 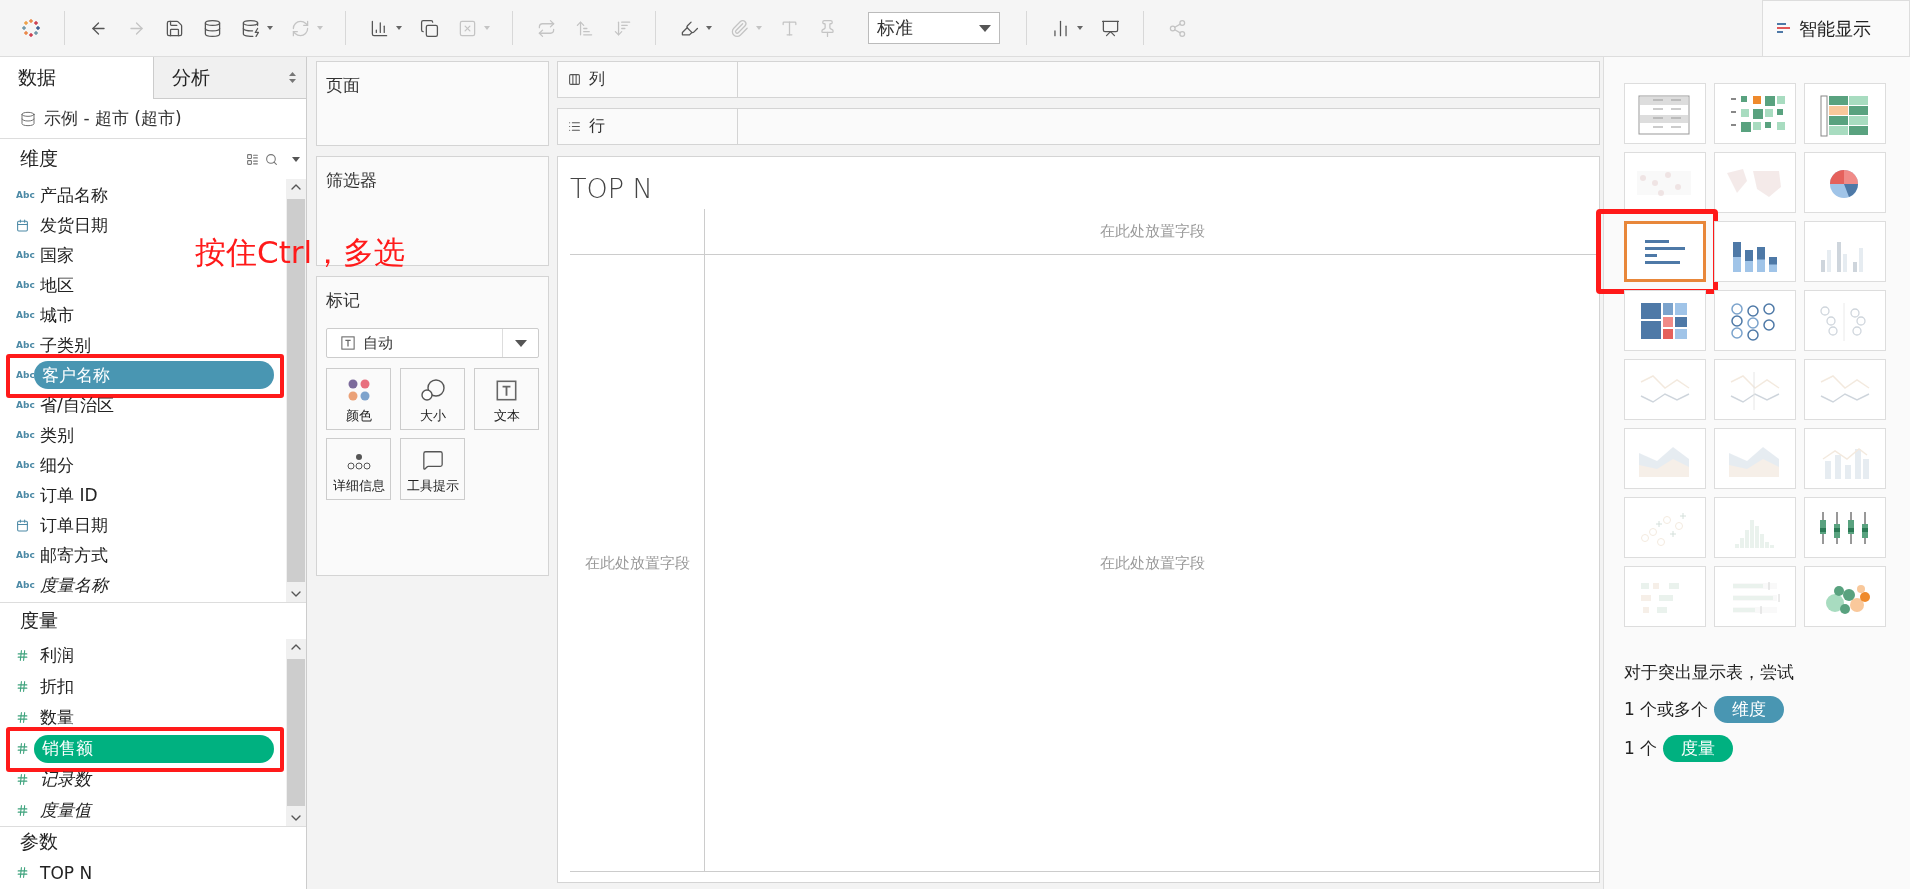 What do you see at coordinates (74, 585) in the screenshot?
I see `field-name: 度量名称` at bounding box center [74, 585].